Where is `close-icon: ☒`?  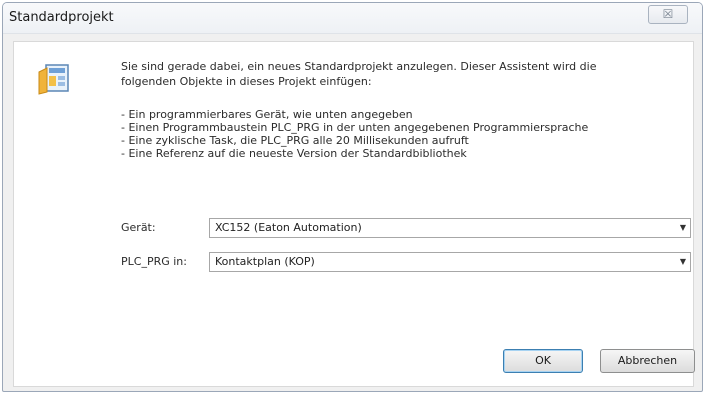 close-icon: ☒ is located at coordinates (668, 14).